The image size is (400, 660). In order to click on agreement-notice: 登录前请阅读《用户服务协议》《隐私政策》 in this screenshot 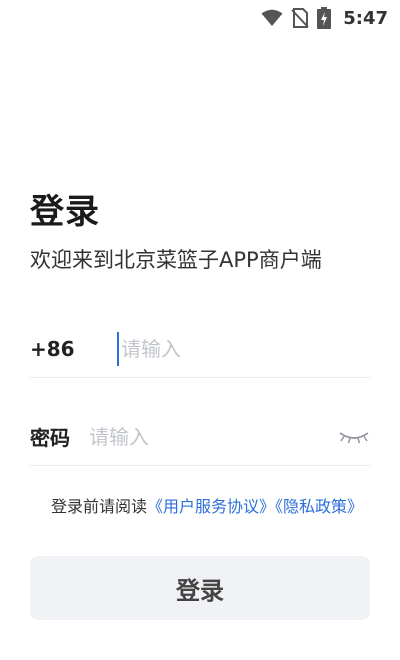, I will do `click(207, 507)`.